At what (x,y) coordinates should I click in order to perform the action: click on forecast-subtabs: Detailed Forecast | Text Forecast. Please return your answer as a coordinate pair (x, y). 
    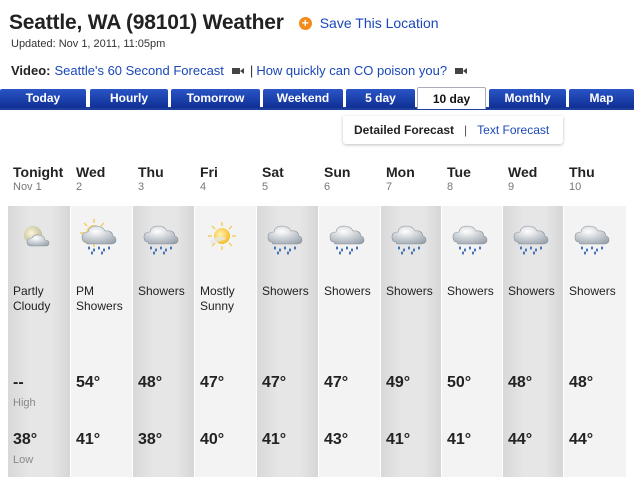
    Looking at the image, I should click on (453, 130).